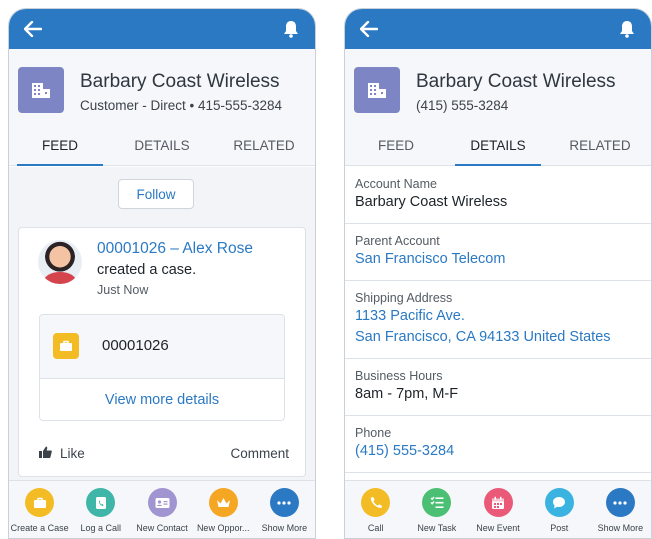  Describe the element at coordinates (135, 345) in the screenshot. I see `case-number: 00001026` at that location.